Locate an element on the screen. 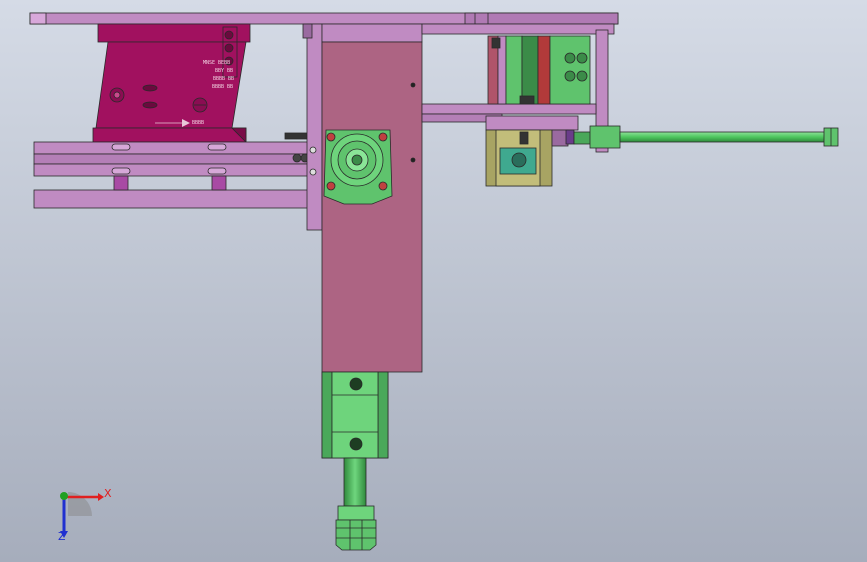  top-frame-plate is located at coordinates (324, 18).